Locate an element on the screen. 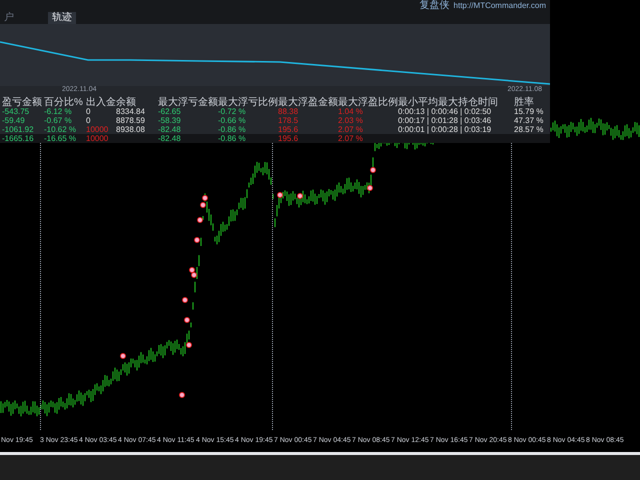 This screenshot has width=640, height=480. table-cell: 0:00:13 | 0:00:46 | 0:02:50 is located at coordinates (445, 111).